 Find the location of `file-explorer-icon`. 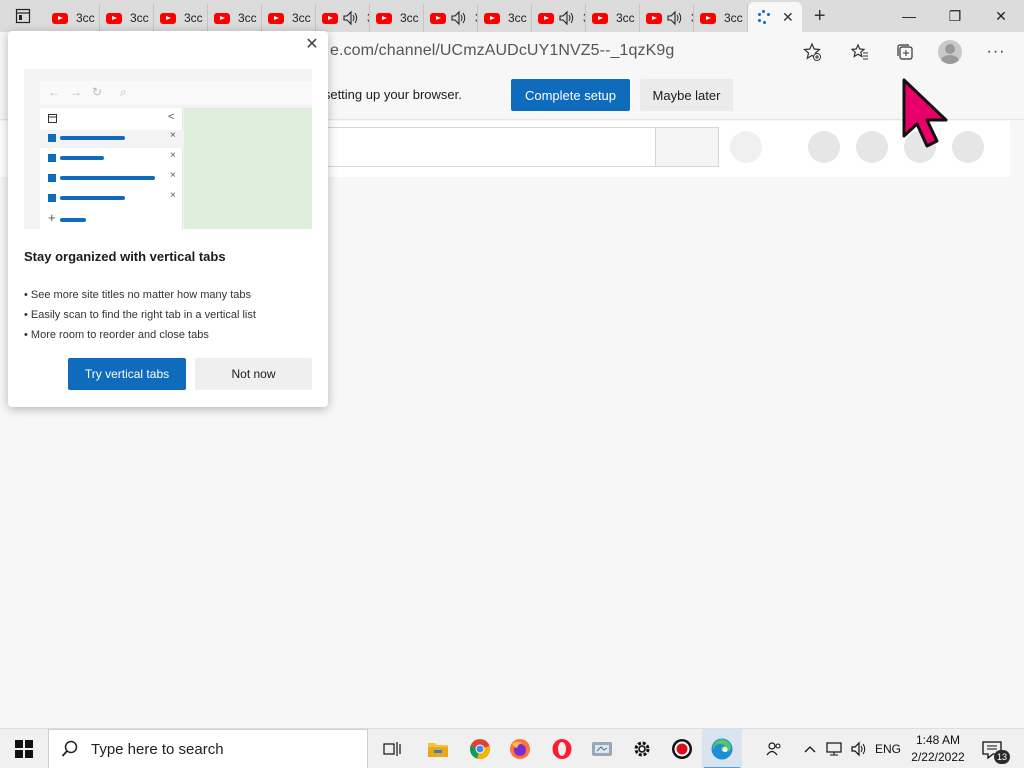

file-explorer-icon is located at coordinates (438, 750).